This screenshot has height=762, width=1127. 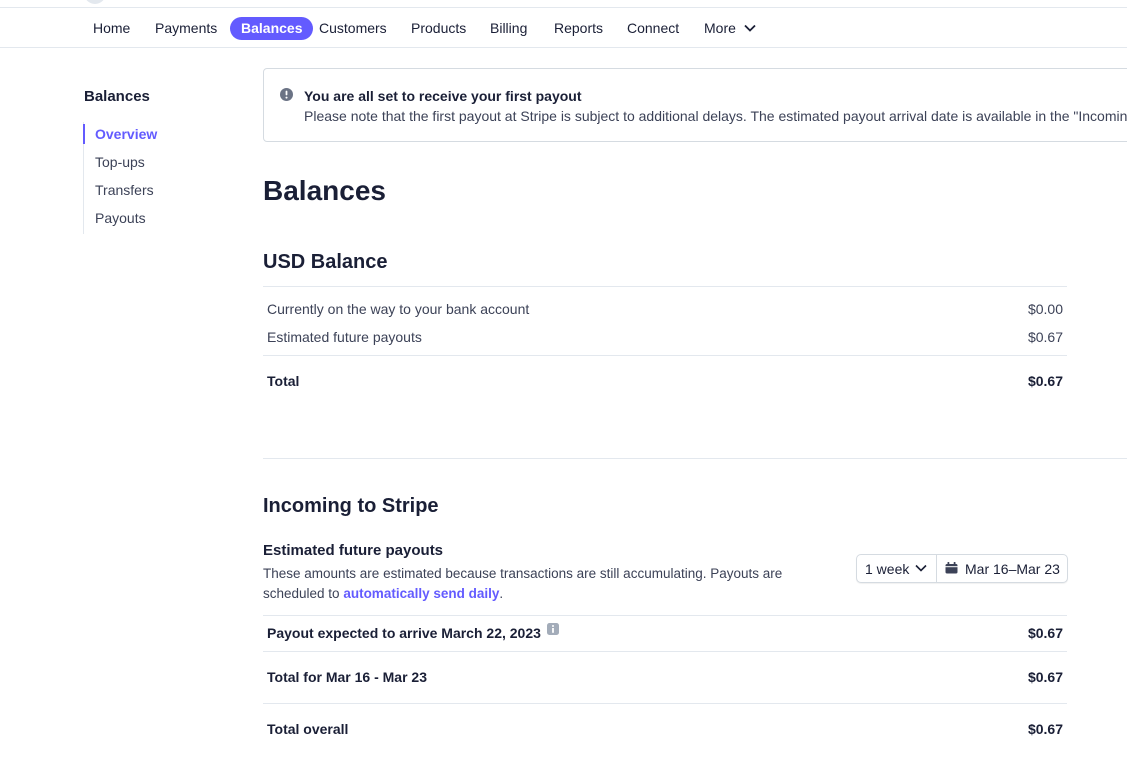 I want to click on usd-total-label: Total, so click(x=283, y=381).